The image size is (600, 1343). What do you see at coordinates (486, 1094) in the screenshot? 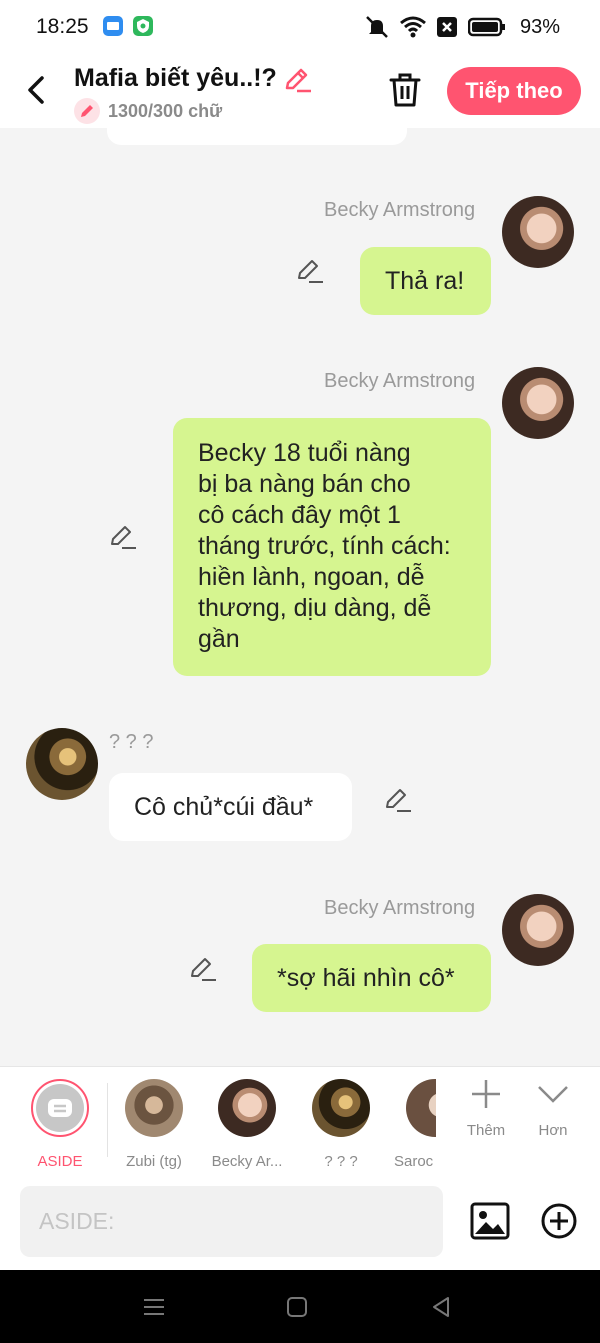
I see `plus-icon` at bounding box center [486, 1094].